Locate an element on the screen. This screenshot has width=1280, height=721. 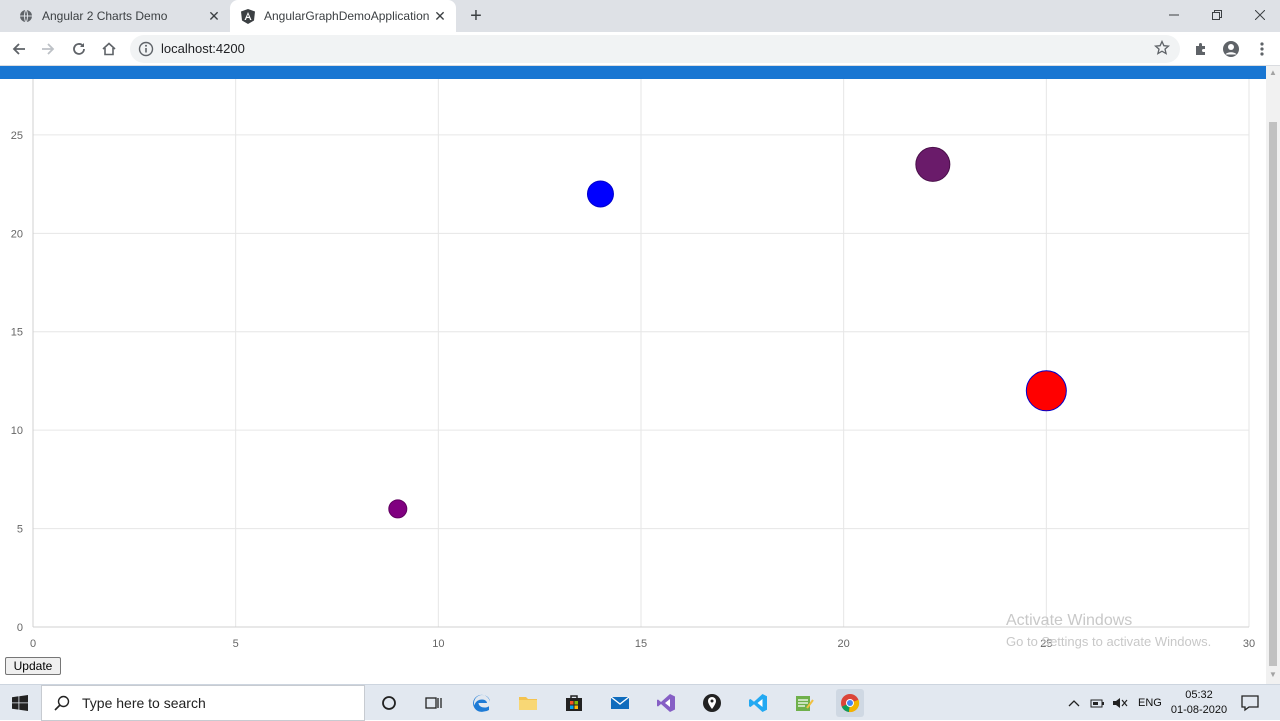
new-tab-button: + is located at coordinates (476, 16).